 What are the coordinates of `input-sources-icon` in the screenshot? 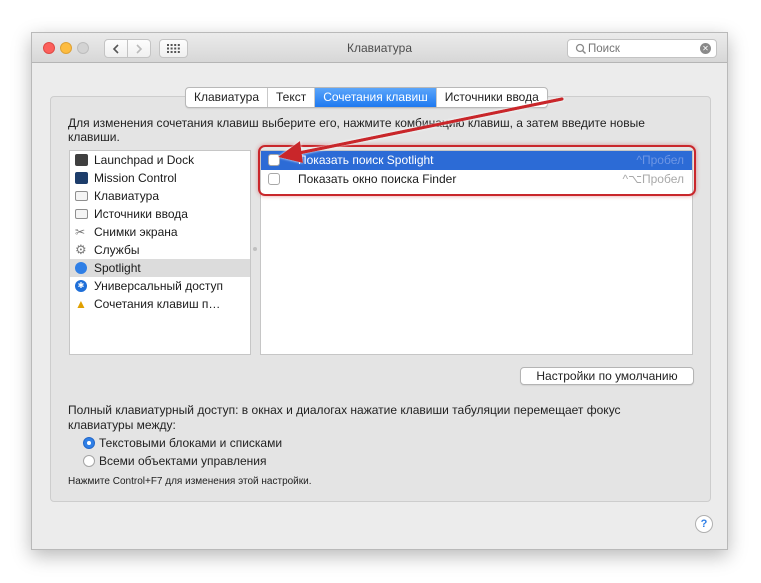 It's located at (81, 214).